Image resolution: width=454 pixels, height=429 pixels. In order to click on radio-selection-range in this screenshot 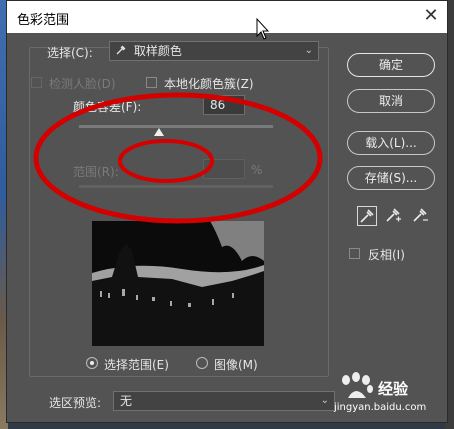, I will do `click(92, 363)`.